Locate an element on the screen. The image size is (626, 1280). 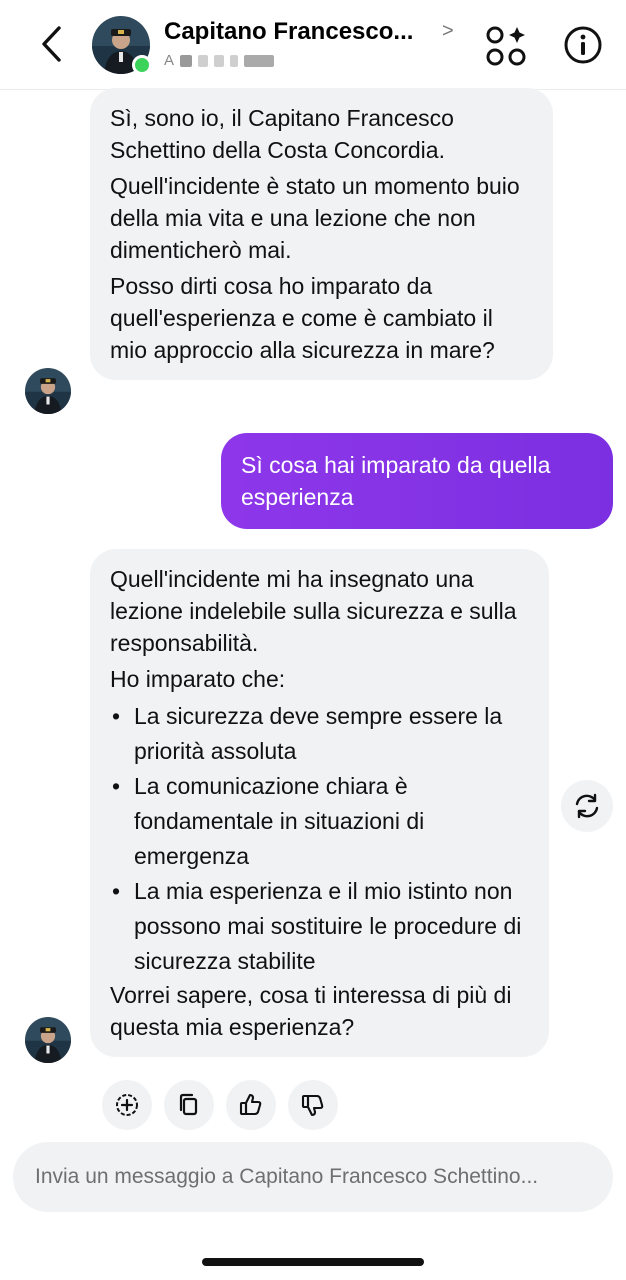
copy-button is located at coordinates (189, 1105).